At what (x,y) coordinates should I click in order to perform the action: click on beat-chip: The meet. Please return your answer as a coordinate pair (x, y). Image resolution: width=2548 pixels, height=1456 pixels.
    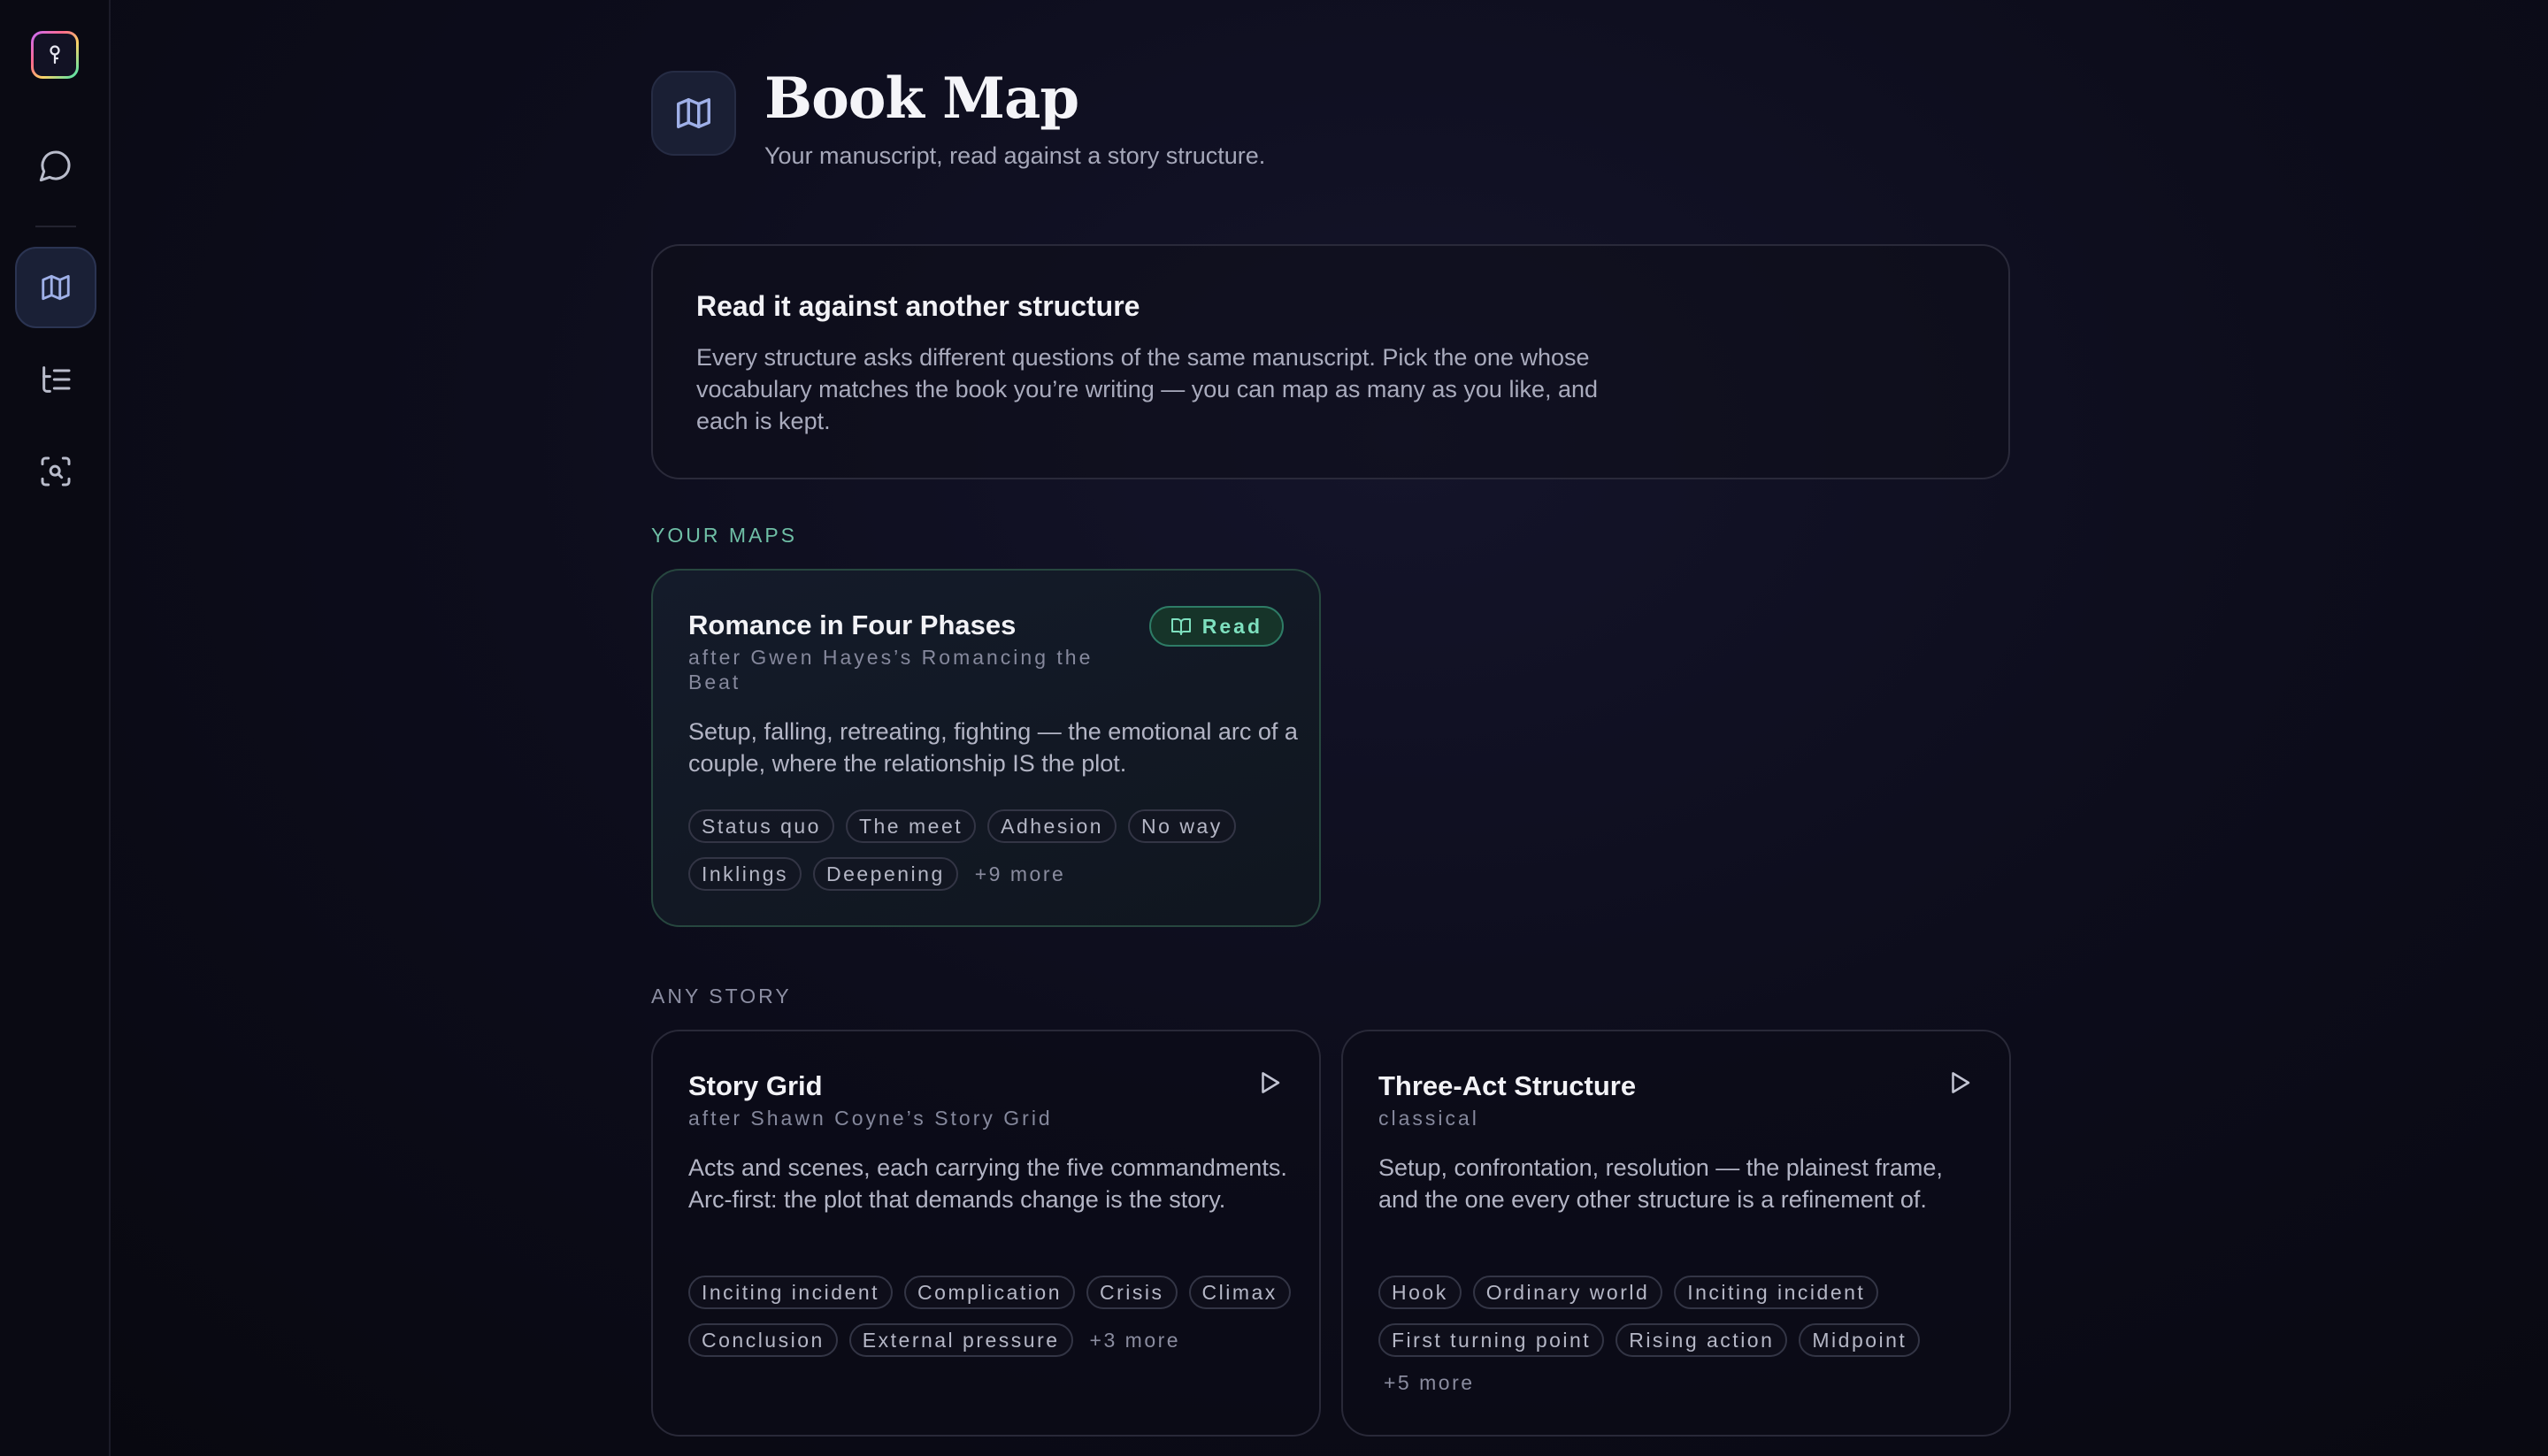
    Looking at the image, I should click on (911, 826).